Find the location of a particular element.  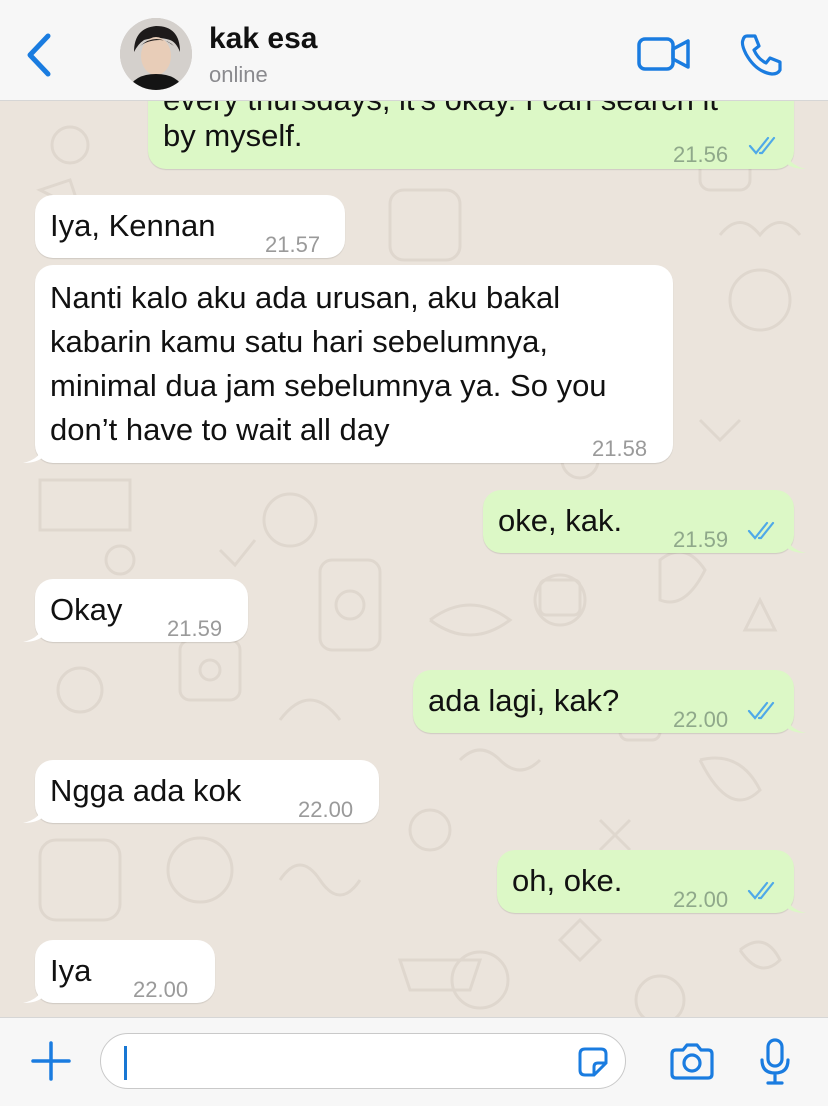

contact-name: kak esa is located at coordinates (263, 39).